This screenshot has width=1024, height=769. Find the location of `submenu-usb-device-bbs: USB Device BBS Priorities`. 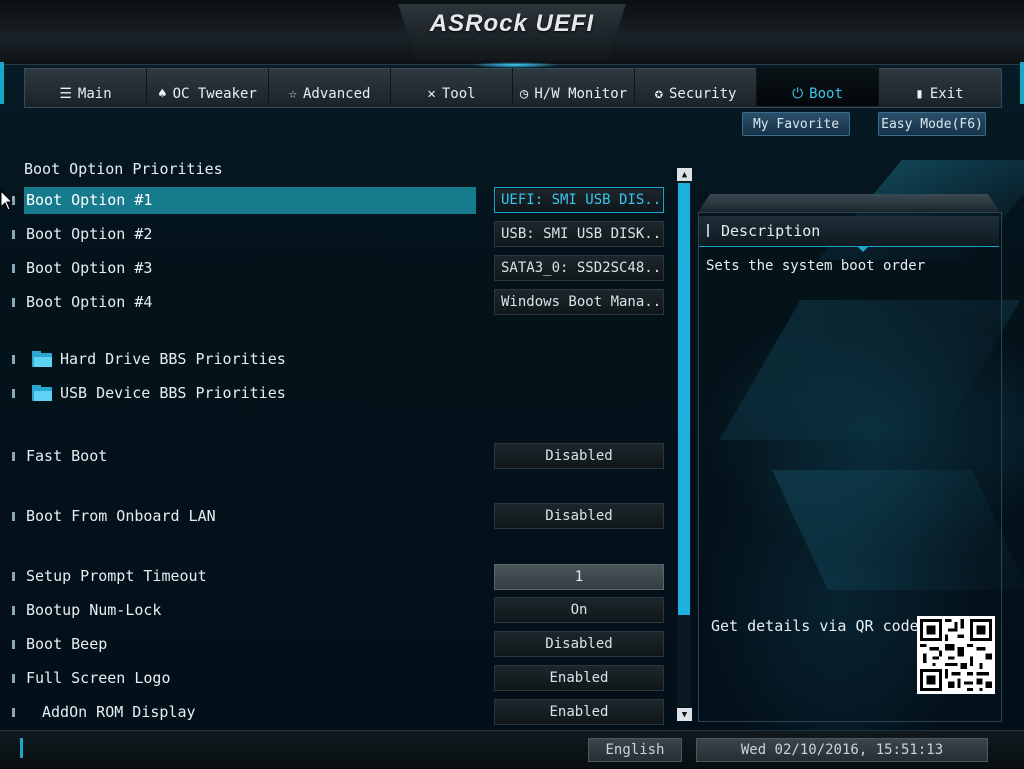

submenu-usb-device-bbs: USB Device BBS Priorities is located at coordinates (240, 393).